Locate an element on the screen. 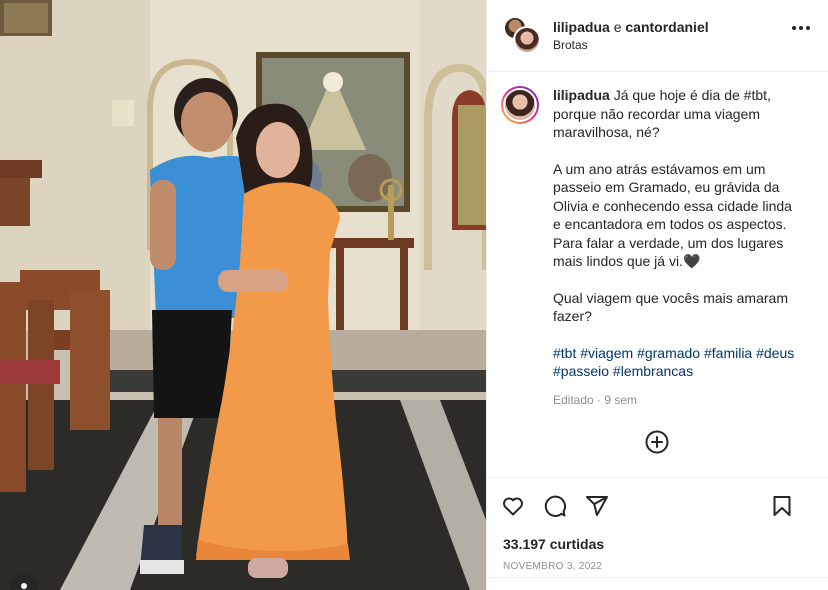 The image size is (828, 590). avatar is located at coordinates (527, 39).